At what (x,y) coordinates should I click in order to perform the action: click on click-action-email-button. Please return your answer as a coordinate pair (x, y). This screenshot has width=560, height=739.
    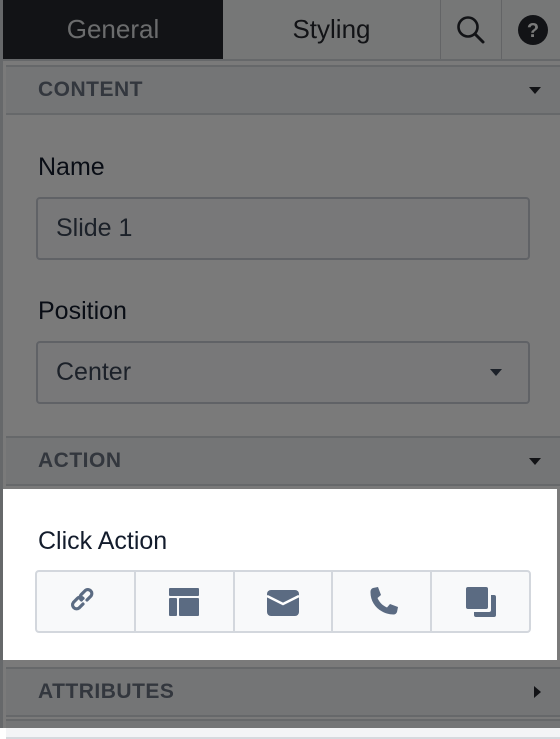
    Looking at the image, I should click on (284, 601).